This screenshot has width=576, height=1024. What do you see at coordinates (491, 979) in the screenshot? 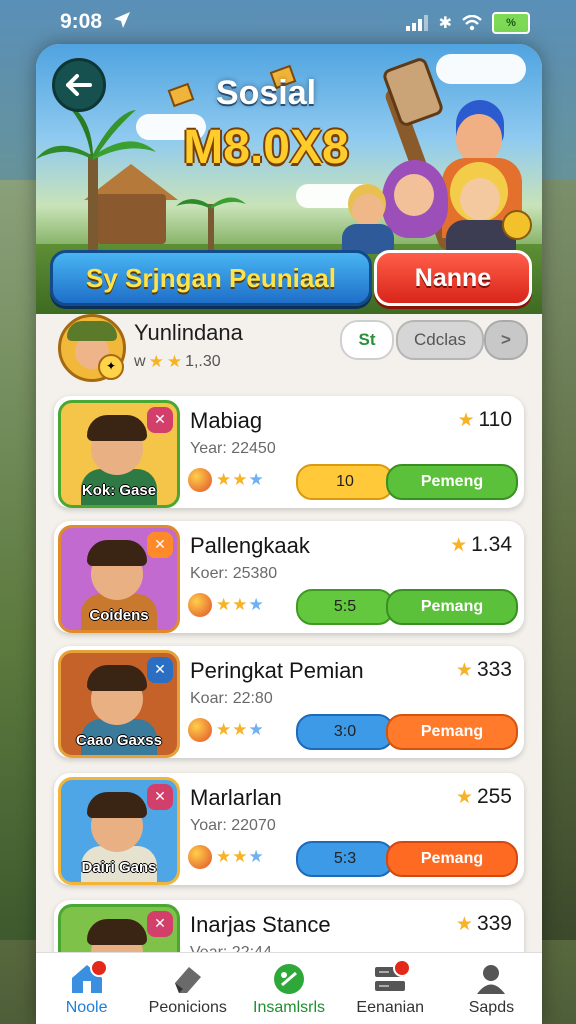
I see `user-icon` at bounding box center [491, 979].